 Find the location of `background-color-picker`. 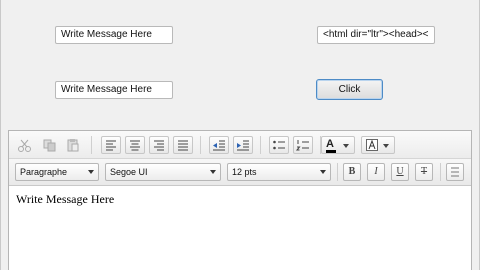

background-color-picker is located at coordinates (378, 145).